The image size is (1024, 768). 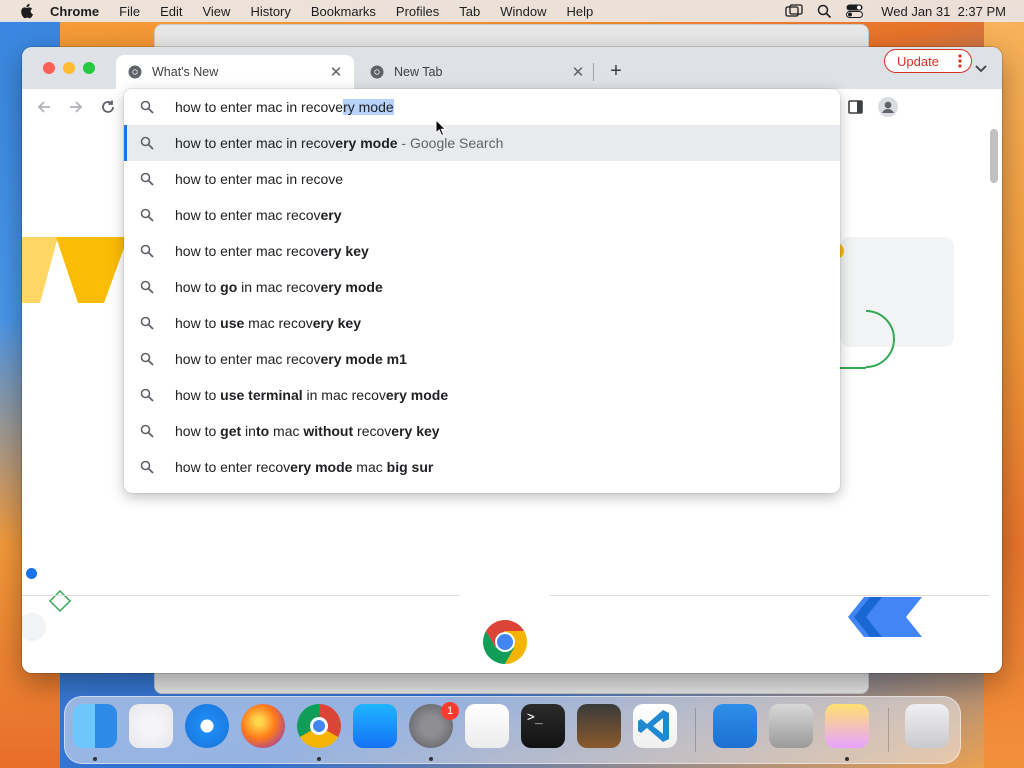 What do you see at coordinates (469, 11) in the screenshot?
I see `menu-tab: Tab` at bounding box center [469, 11].